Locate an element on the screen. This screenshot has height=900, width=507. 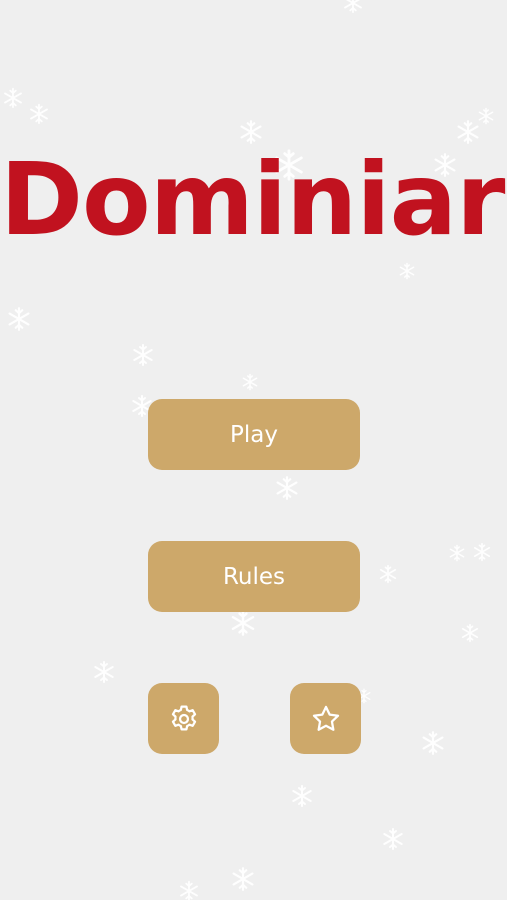
star-icon is located at coordinates (326, 719).